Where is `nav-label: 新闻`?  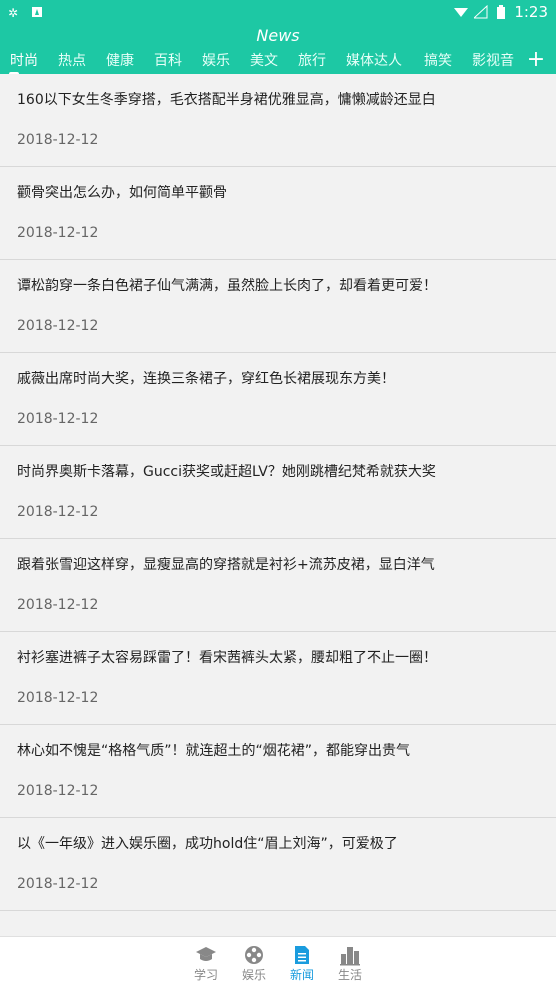 nav-label: 新闻 is located at coordinates (301, 974).